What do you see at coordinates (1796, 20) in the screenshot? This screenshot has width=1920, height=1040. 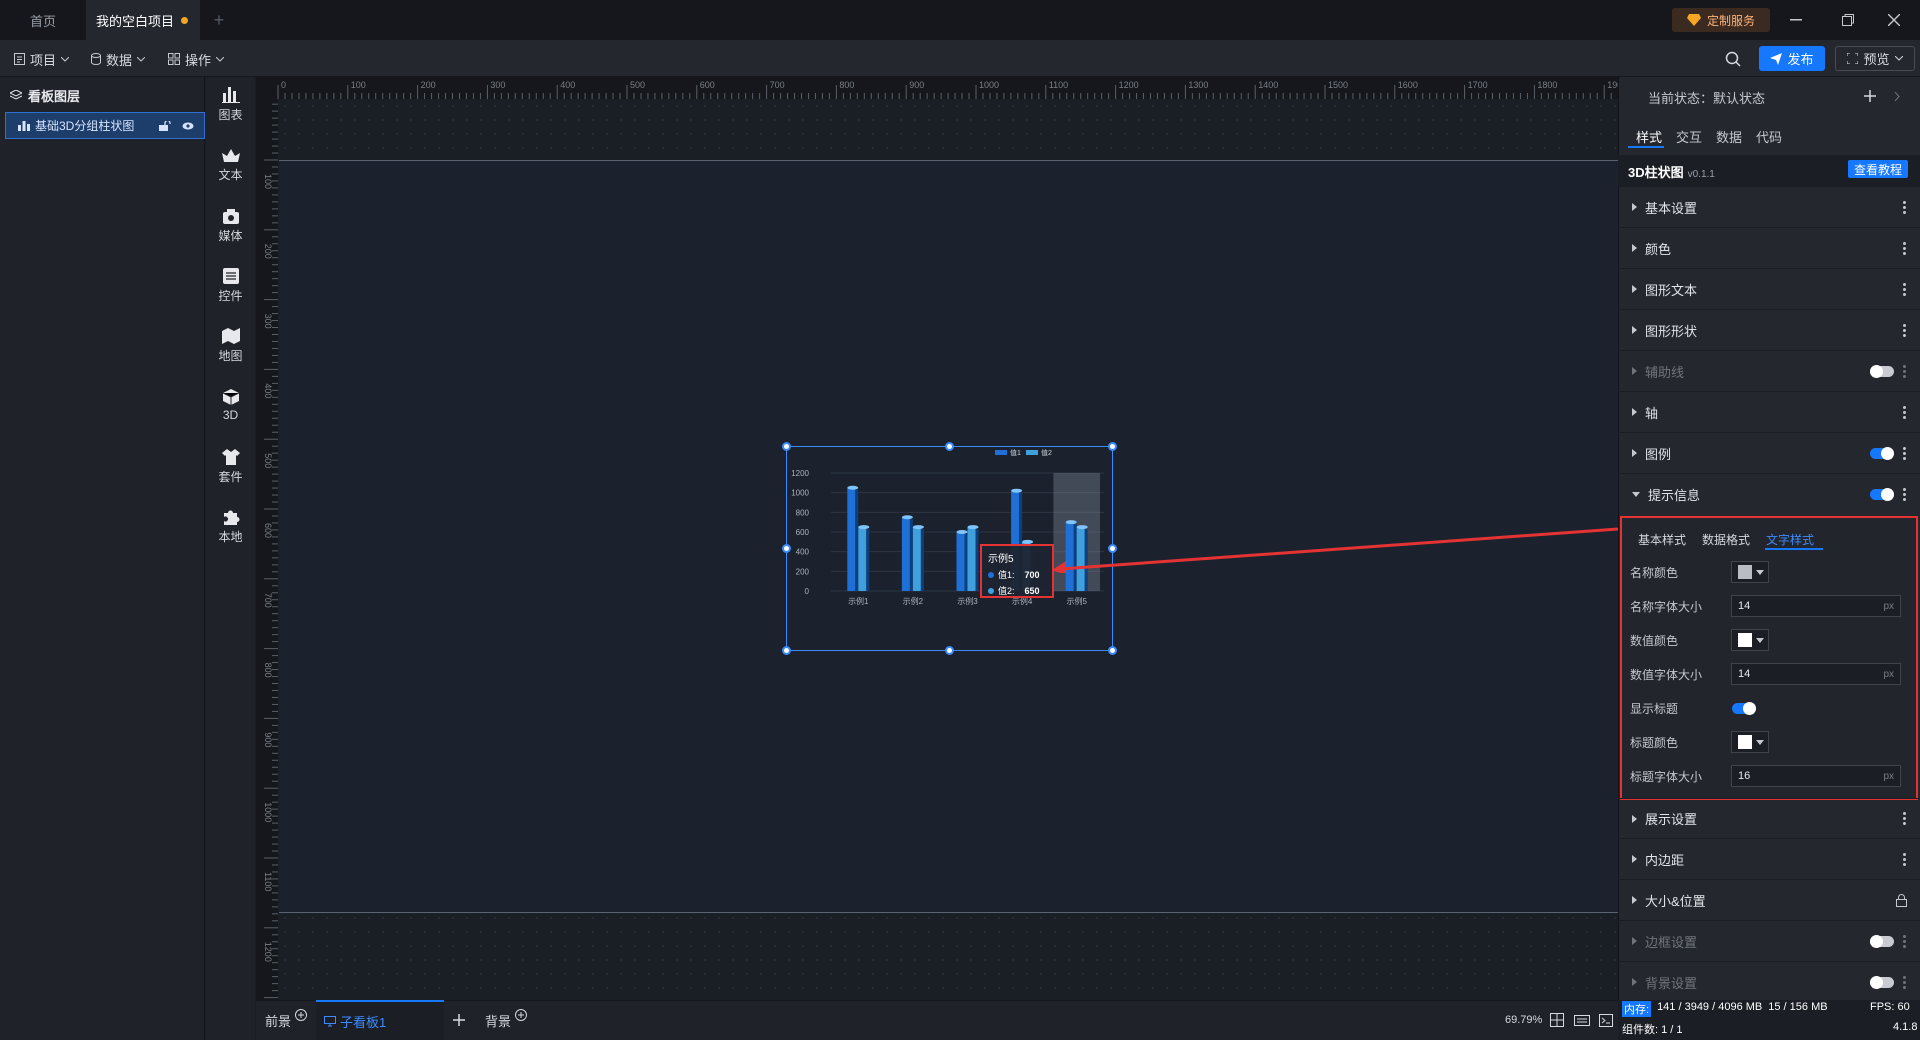 I see `minimize-button` at bounding box center [1796, 20].